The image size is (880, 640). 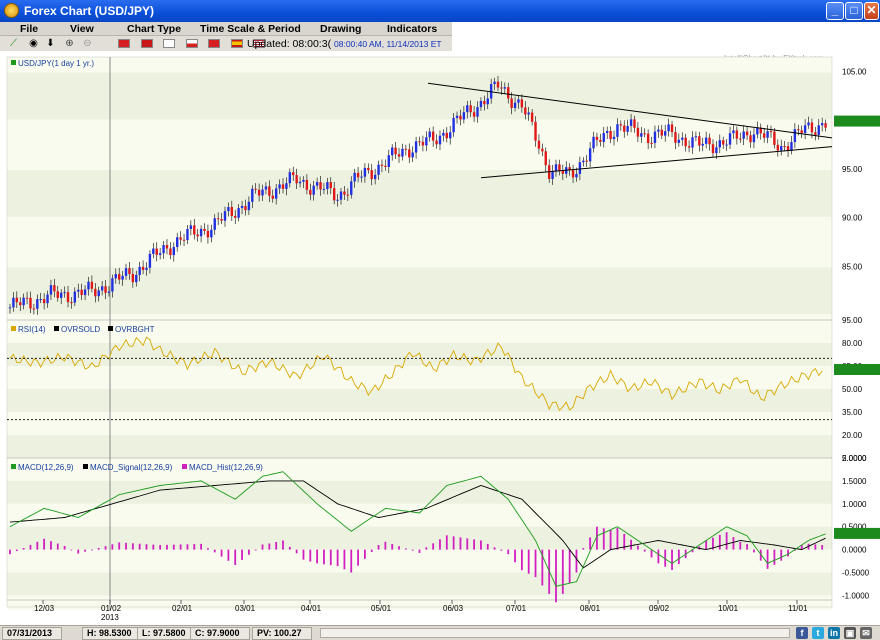 What do you see at coordinates (852, 266) in the screenshot?
I see `price-y-tick: 85.00` at bounding box center [852, 266].